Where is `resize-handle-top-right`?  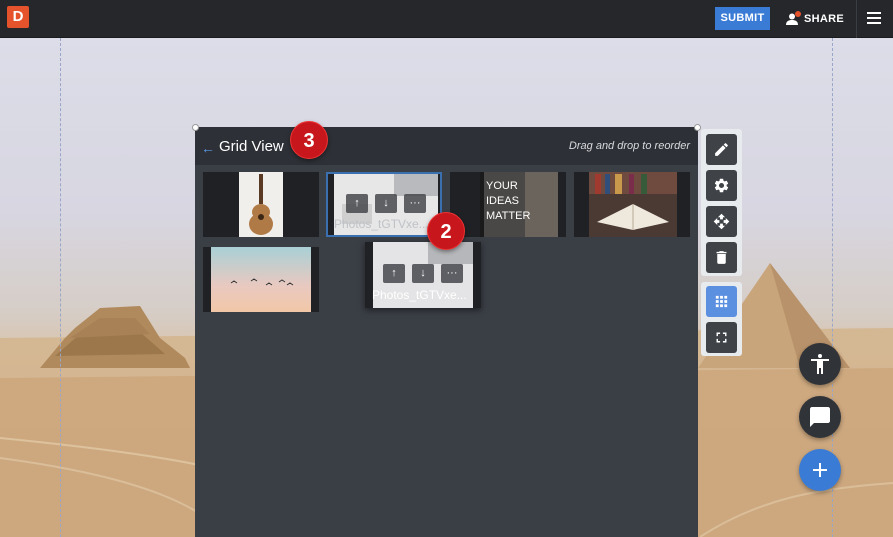 resize-handle-top-right is located at coordinates (697, 127).